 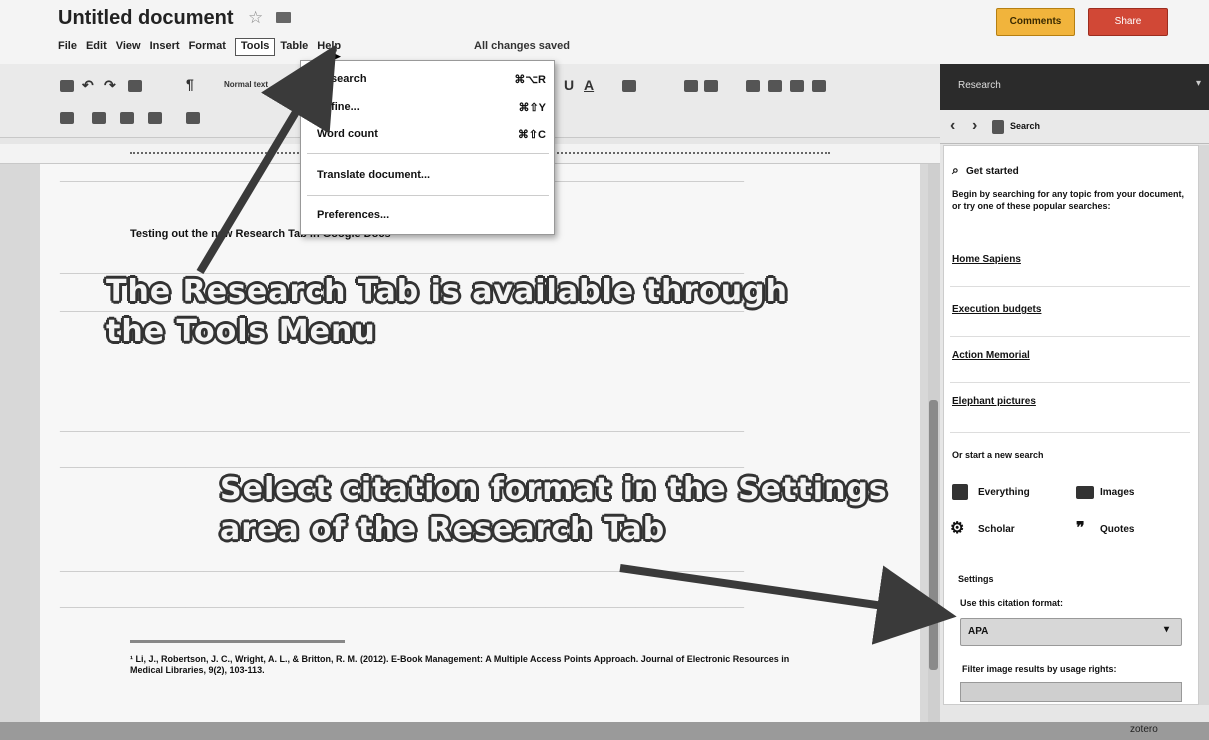 I want to click on callout-settings-line2: area of the Research Tab, so click(x=443, y=529).